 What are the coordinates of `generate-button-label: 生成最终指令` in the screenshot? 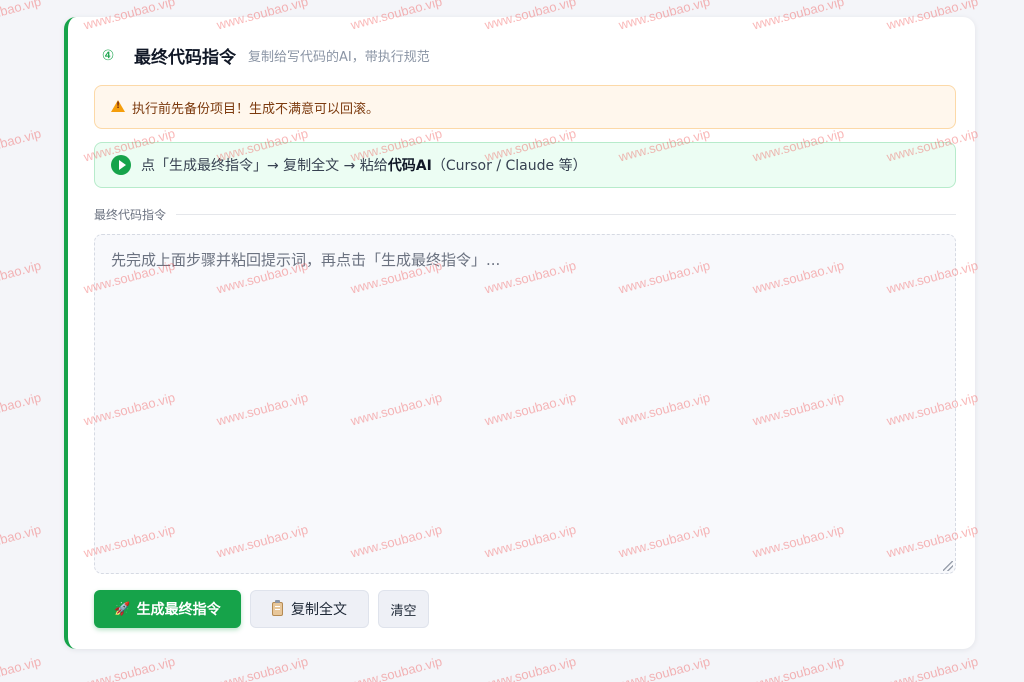 It's located at (178, 610).